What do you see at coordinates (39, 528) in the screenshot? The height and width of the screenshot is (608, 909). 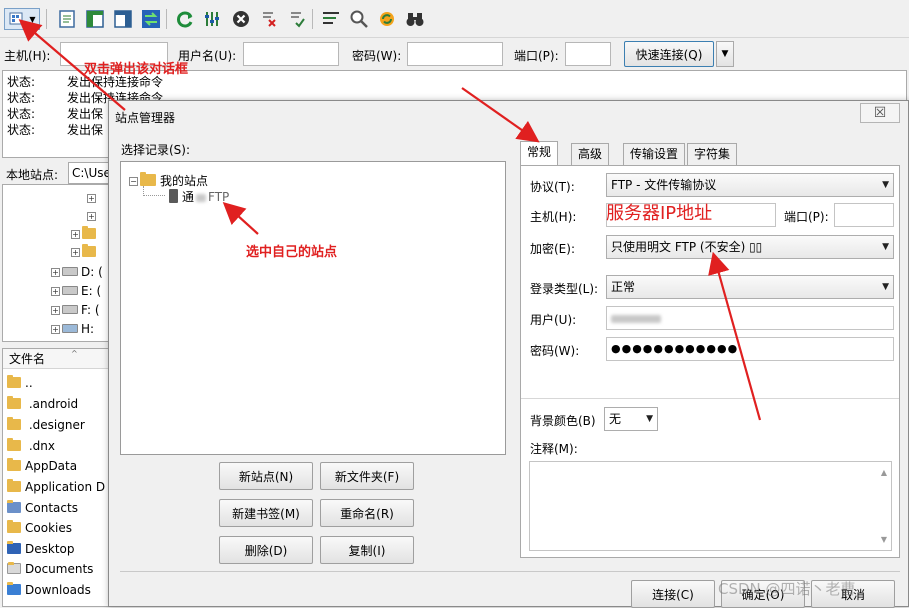 I see `list-item: Cookies` at bounding box center [39, 528].